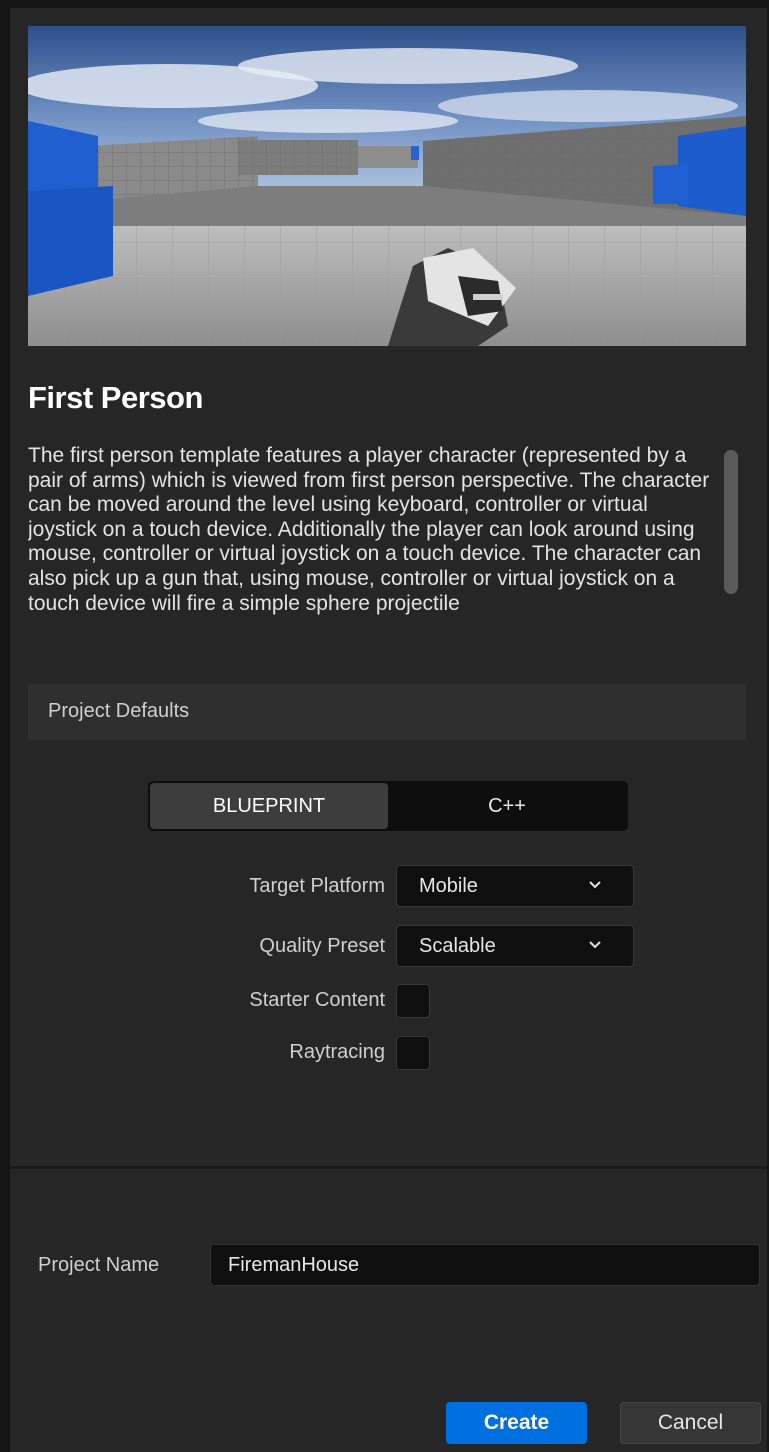 The height and width of the screenshot is (1452, 769). Describe the element at coordinates (99, 1265) in the screenshot. I see `project-name-label: Project Name` at that location.